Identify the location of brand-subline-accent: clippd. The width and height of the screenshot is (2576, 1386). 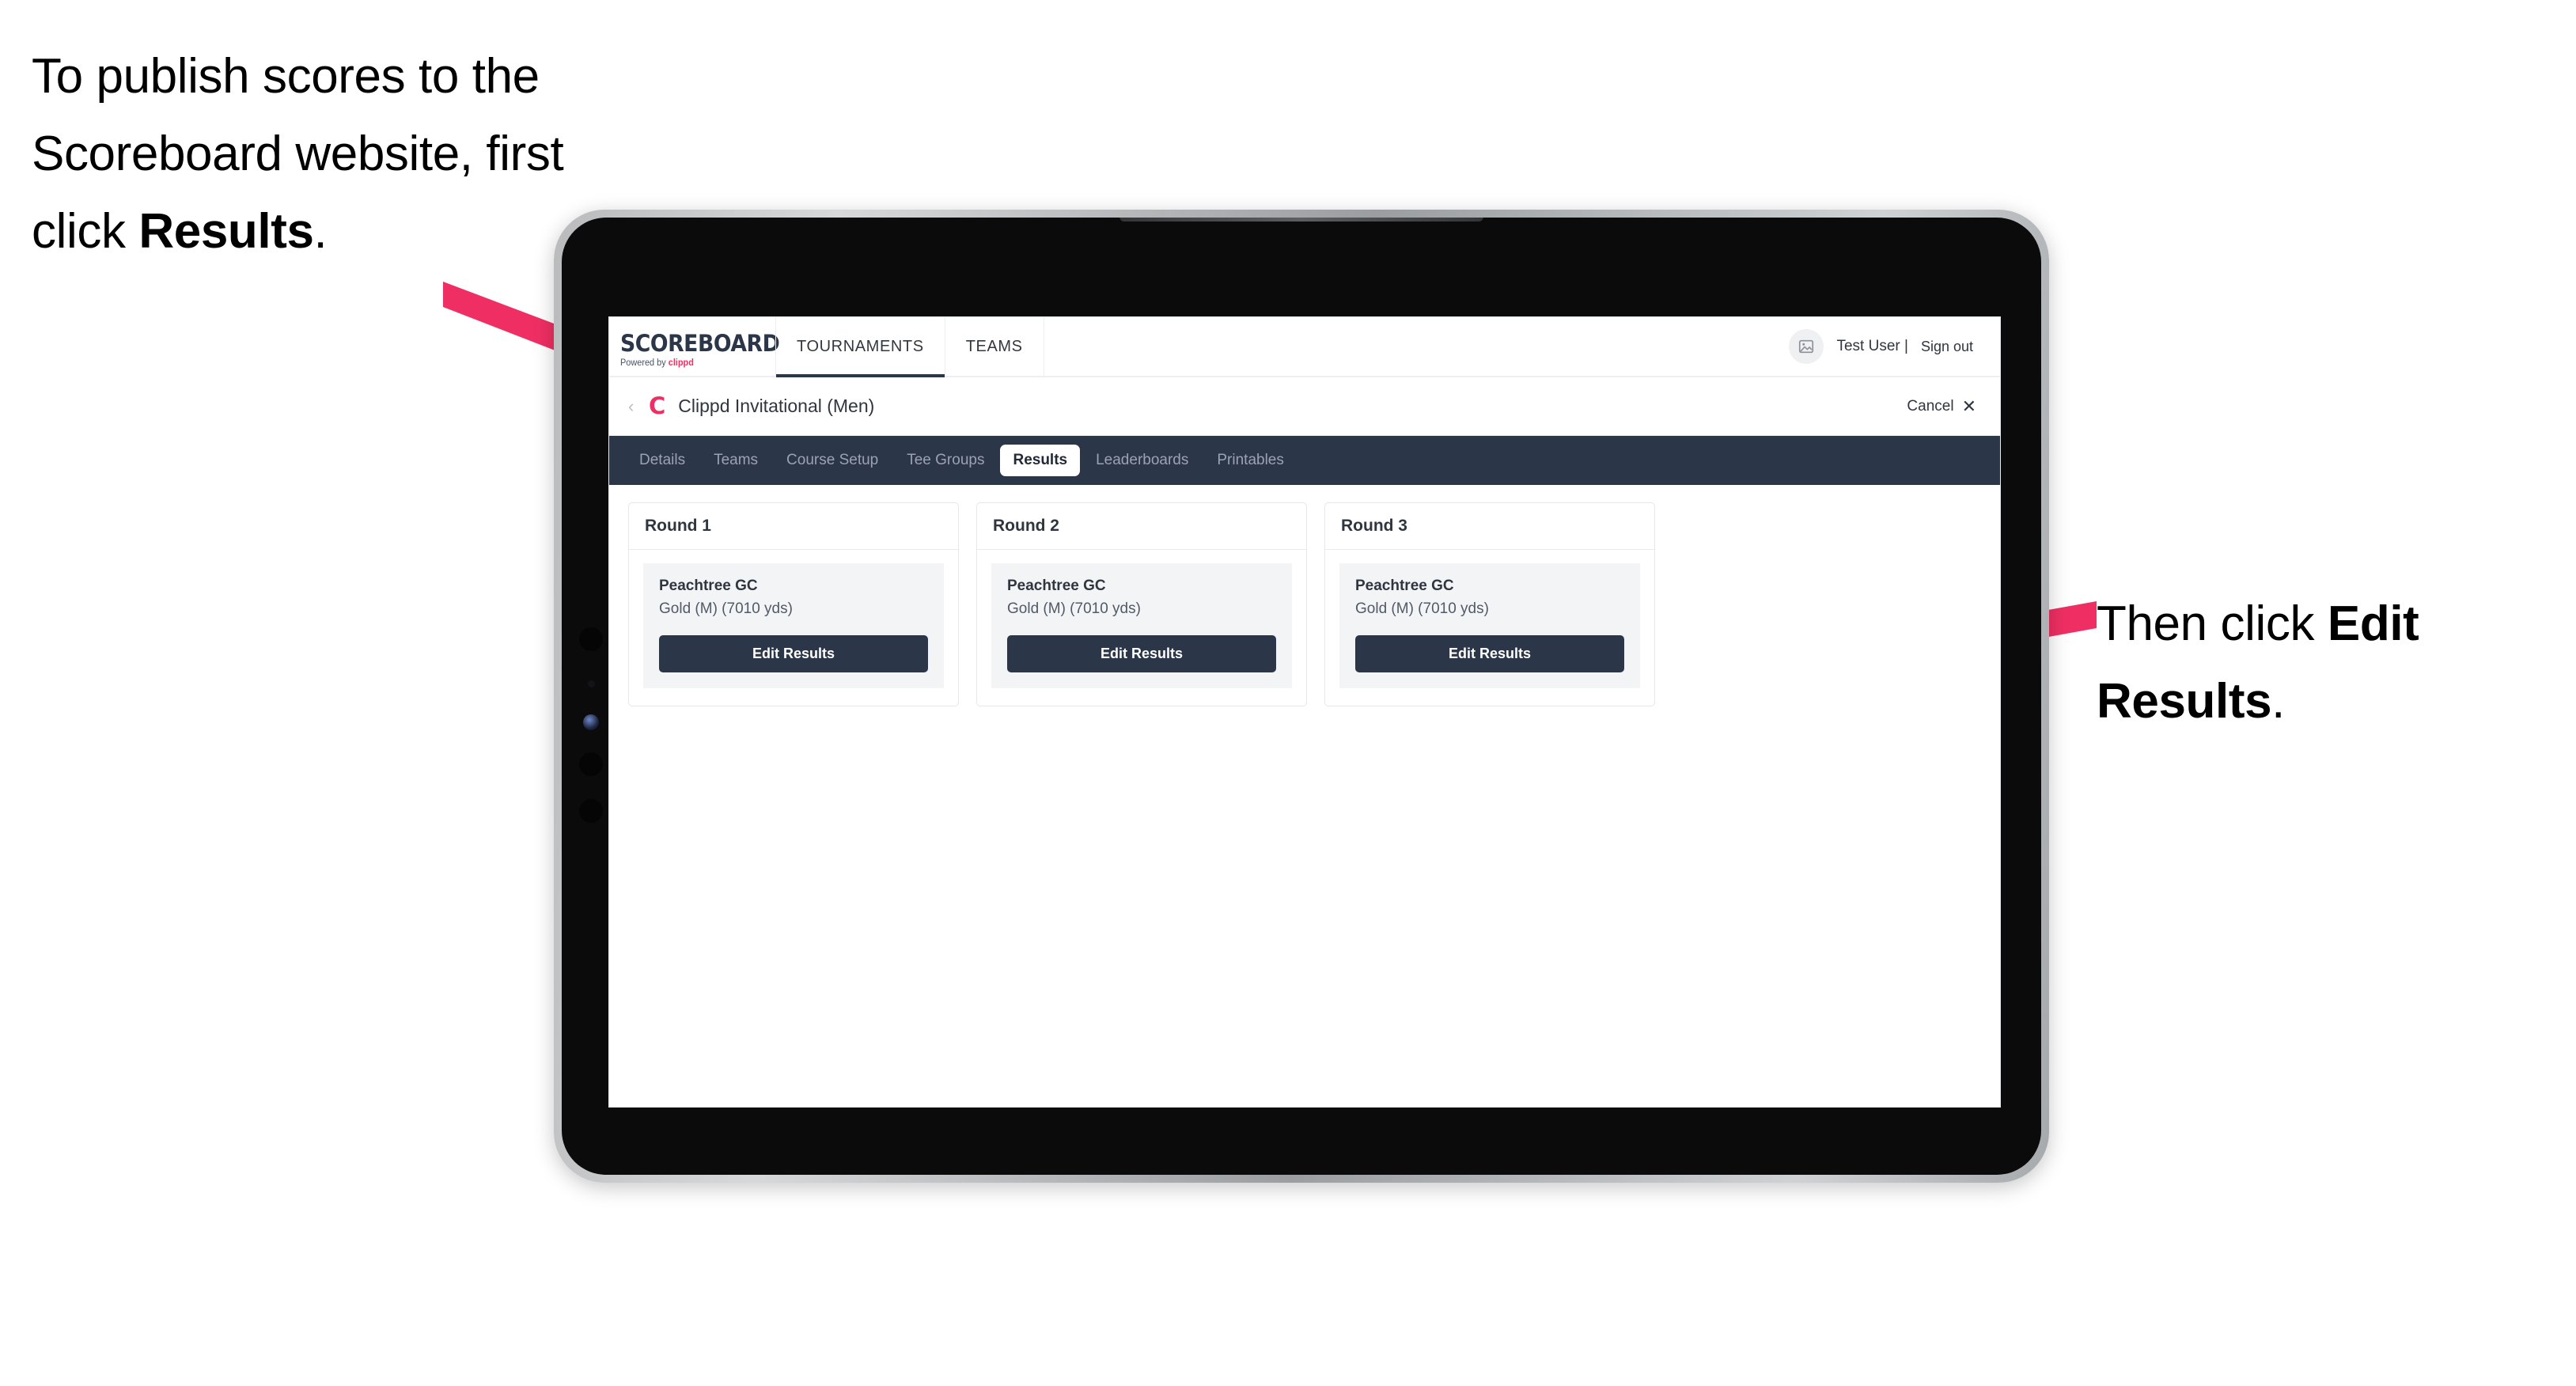
(681, 363).